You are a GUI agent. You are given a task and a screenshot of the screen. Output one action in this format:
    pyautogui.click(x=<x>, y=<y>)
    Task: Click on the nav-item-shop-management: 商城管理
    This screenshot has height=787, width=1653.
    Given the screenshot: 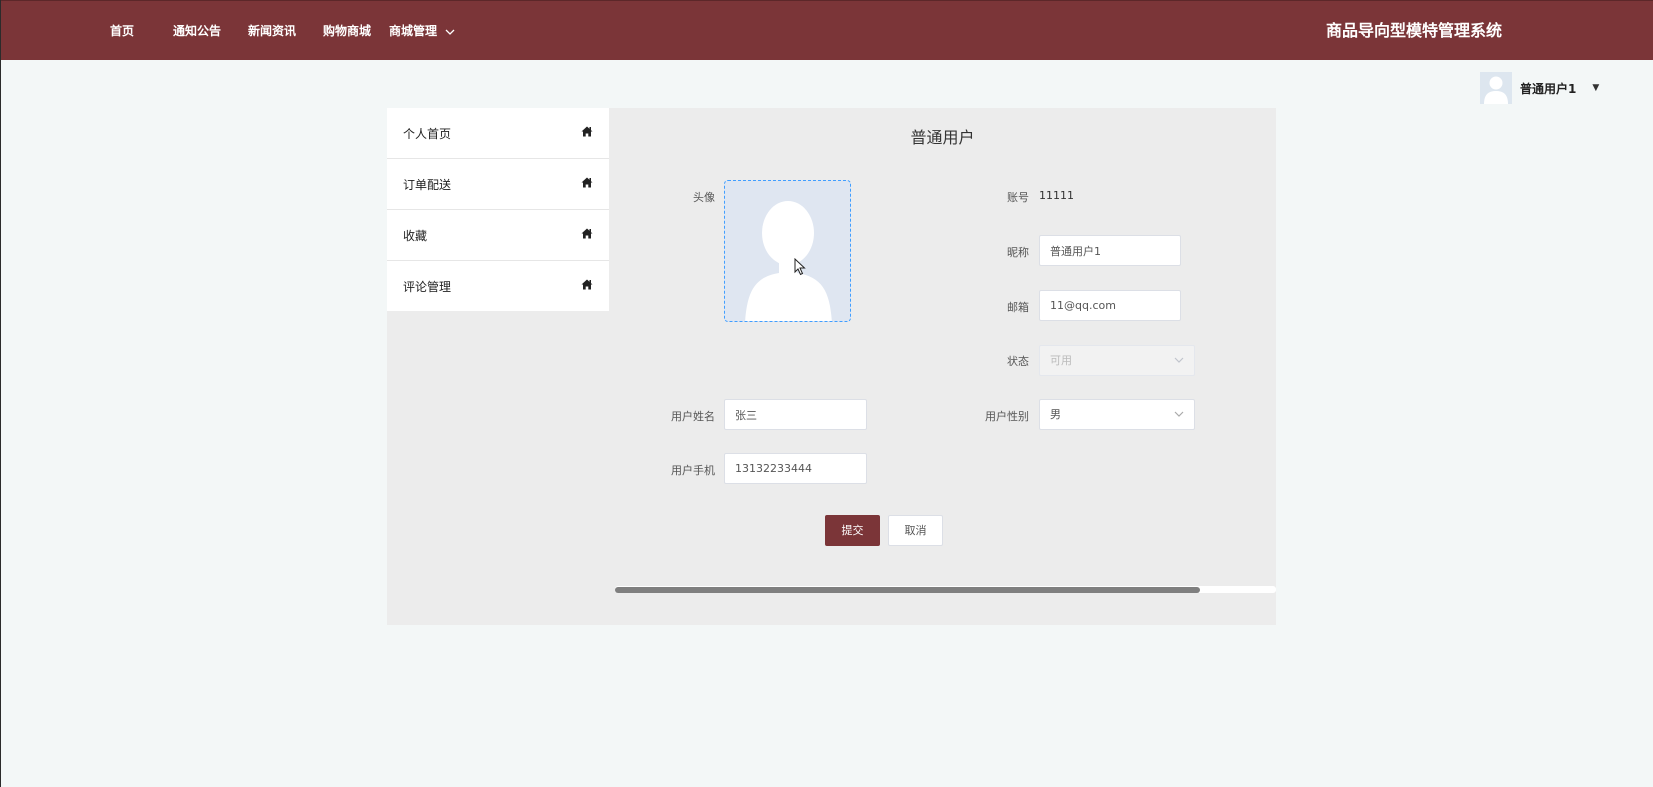 What is the action you would take?
    pyautogui.click(x=422, y=31)
    